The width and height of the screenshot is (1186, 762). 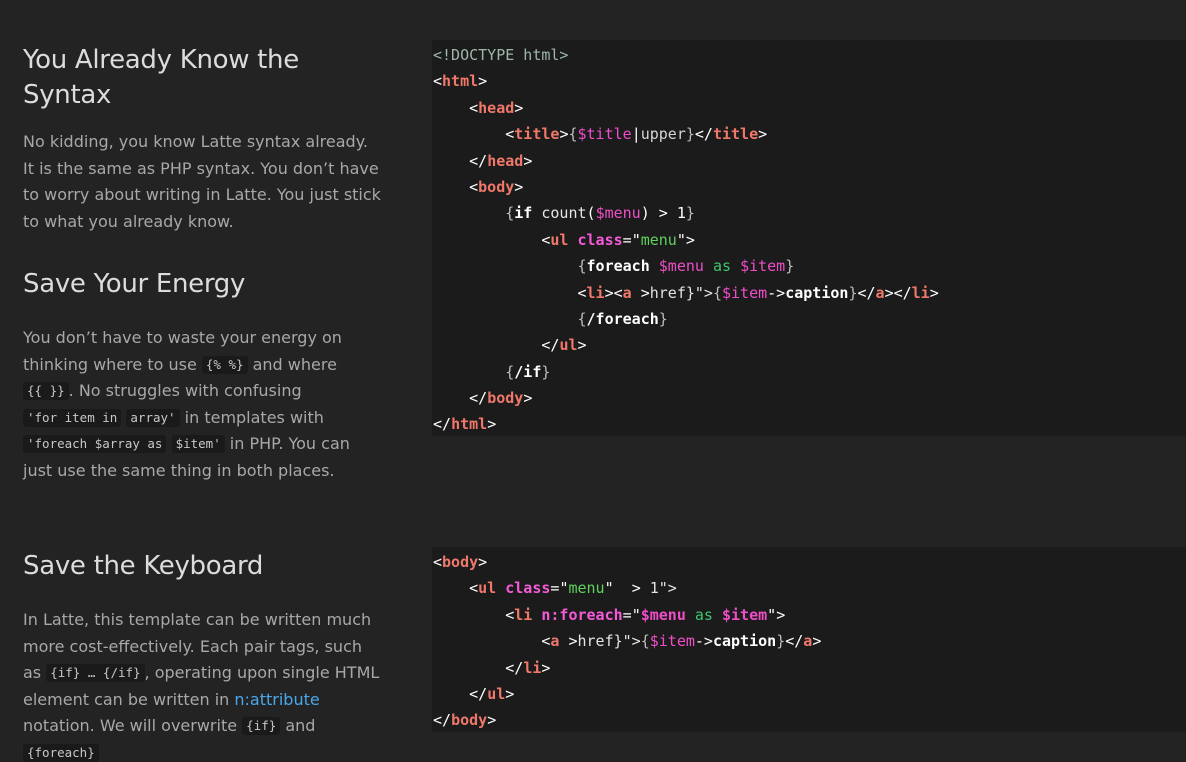 What do you see at coordinates (618, 239) in the screenshot?
I see `code-line: <ul class="menu">` at bounding box center [618, 239].